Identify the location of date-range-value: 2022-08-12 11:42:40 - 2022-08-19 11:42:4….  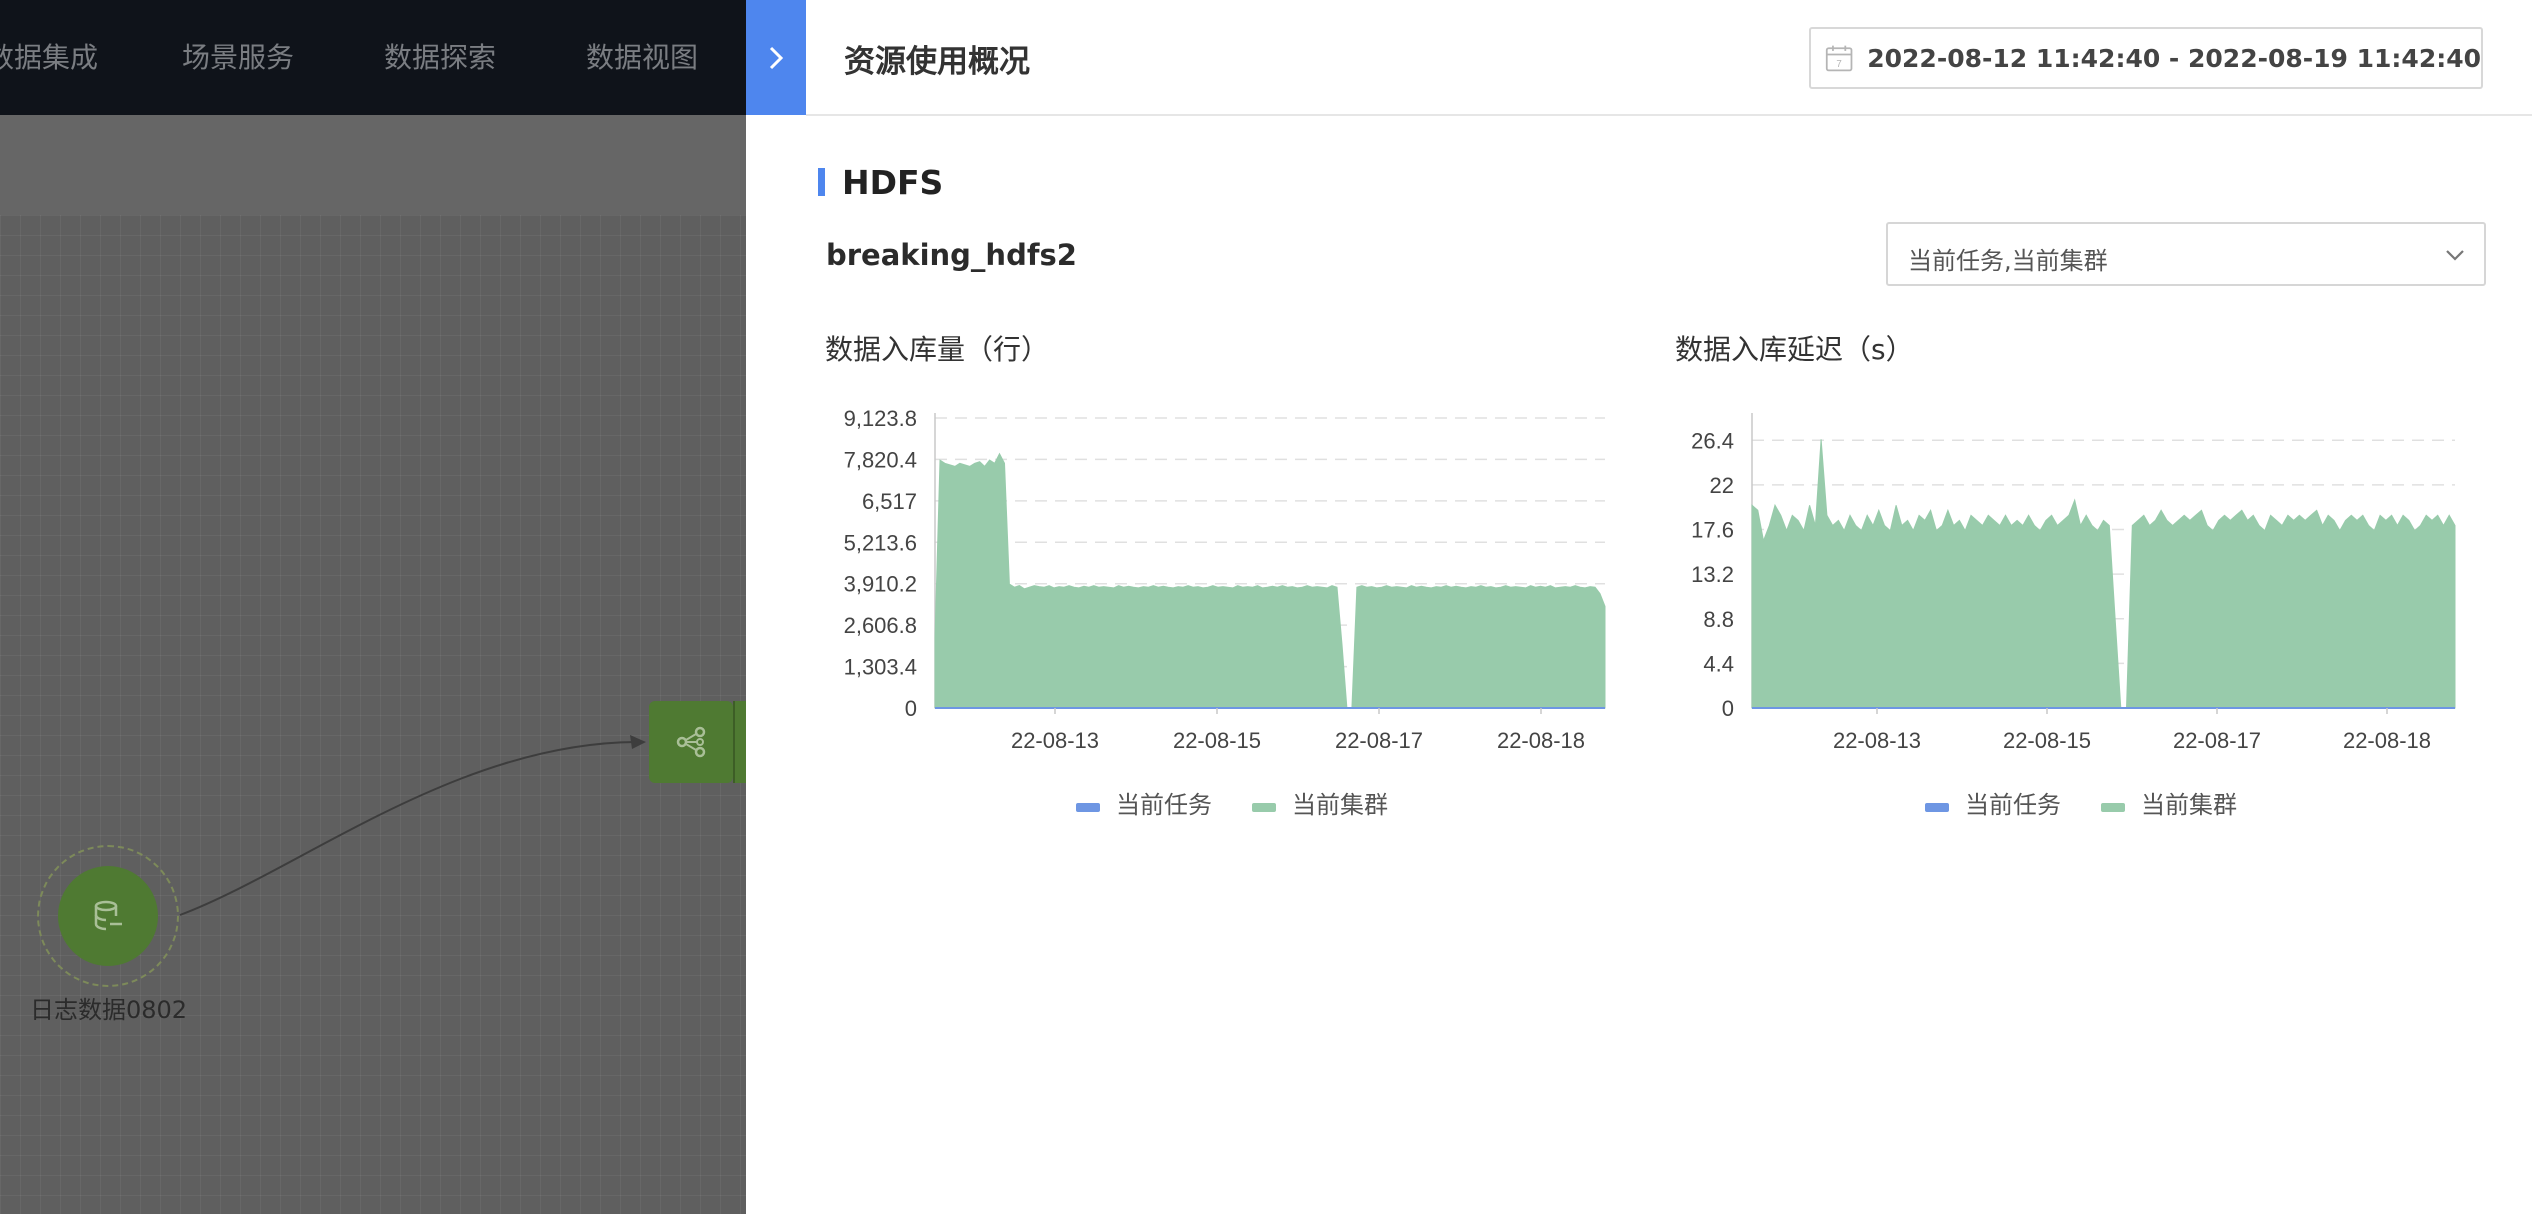
(2174, 58).